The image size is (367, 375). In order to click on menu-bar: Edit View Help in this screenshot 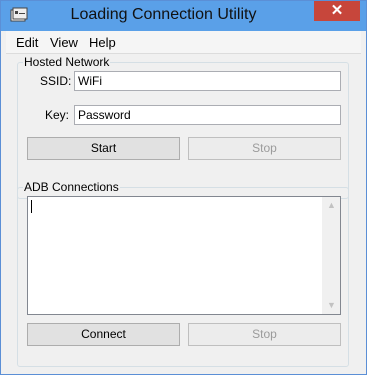, I will do `click(183, 42)`.